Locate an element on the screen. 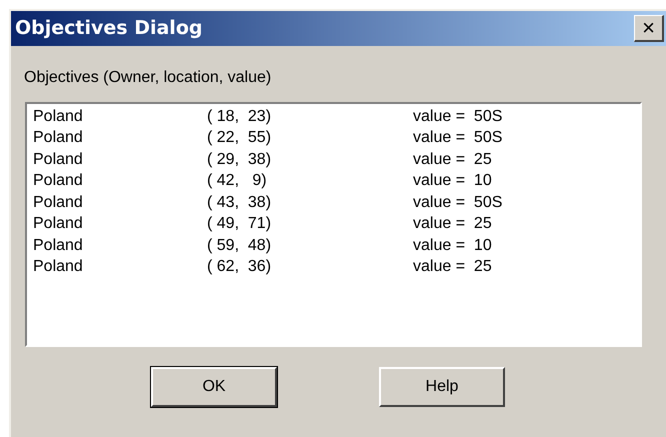  ok-button: OK is located at coordinates (214, 387).